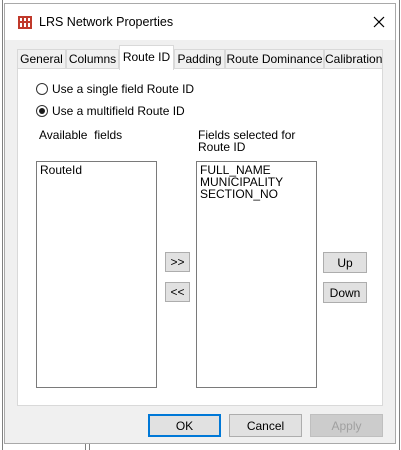 This screenshot has height=450, width=401. Describe the element at coordinates (118, 111) in the screenshot. I see `multifield-label: Use a multifield Route ID` at that location.